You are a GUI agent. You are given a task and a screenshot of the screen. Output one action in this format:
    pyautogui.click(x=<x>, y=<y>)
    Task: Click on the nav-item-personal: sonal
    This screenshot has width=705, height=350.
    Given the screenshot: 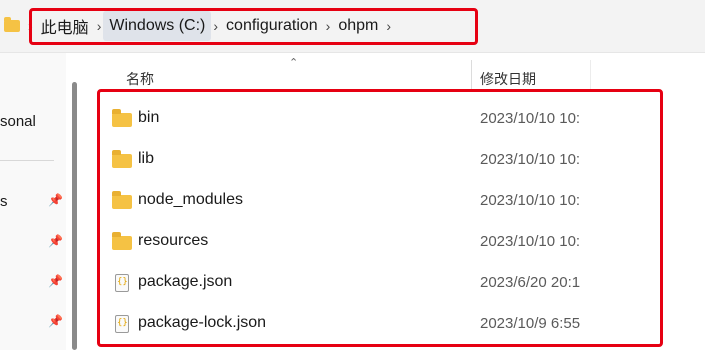 What is the action you would take?
    pyautogui.click(x=18, y=121)
    